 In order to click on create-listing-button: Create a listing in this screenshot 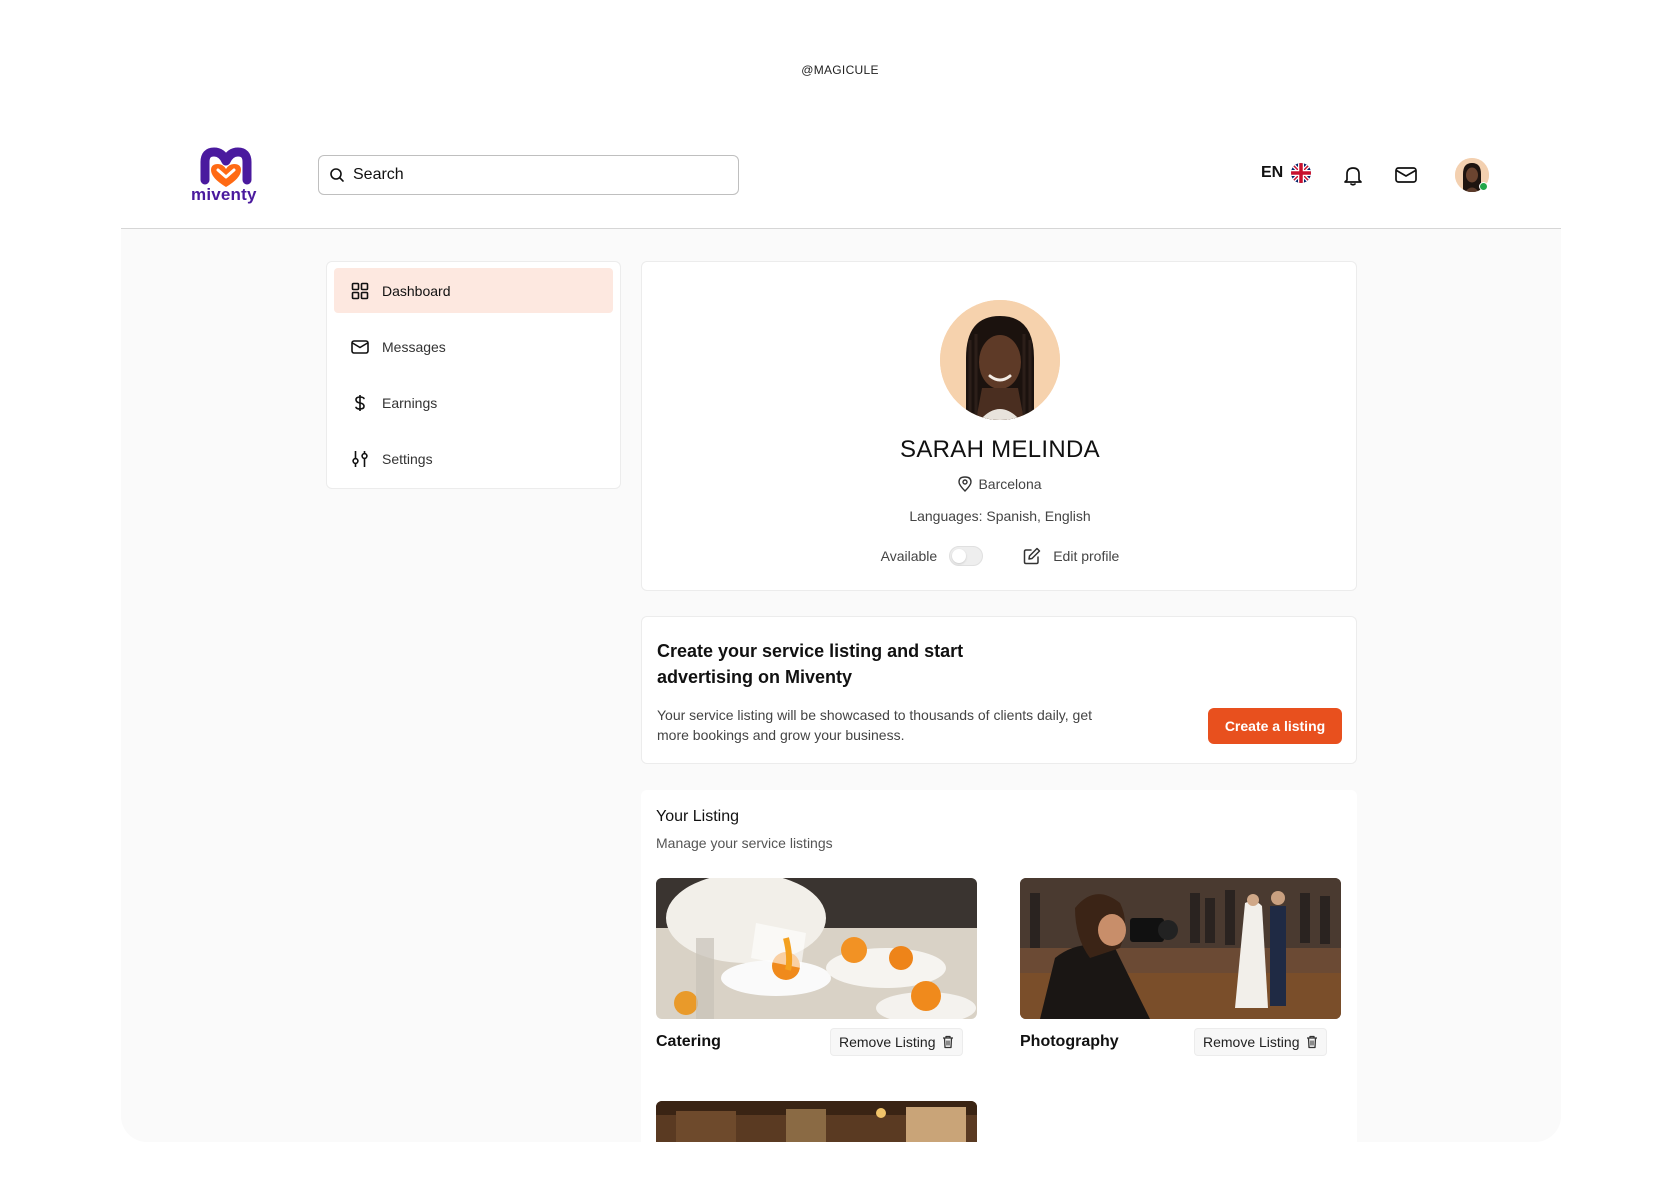, I will do `click(1275, 726)`.